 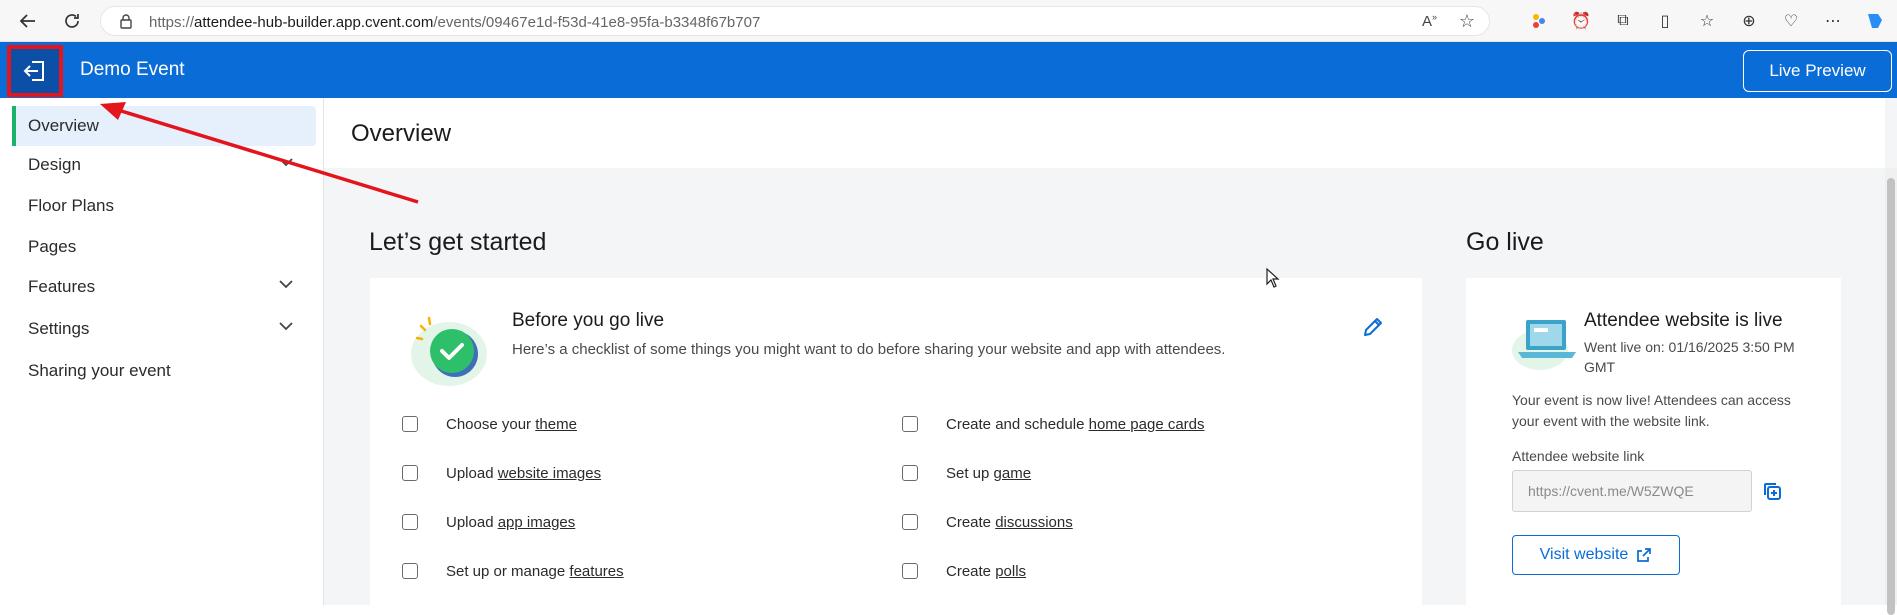 I want to click on checklist-item-text: Create and schedule, so click(x=1017, y=424).